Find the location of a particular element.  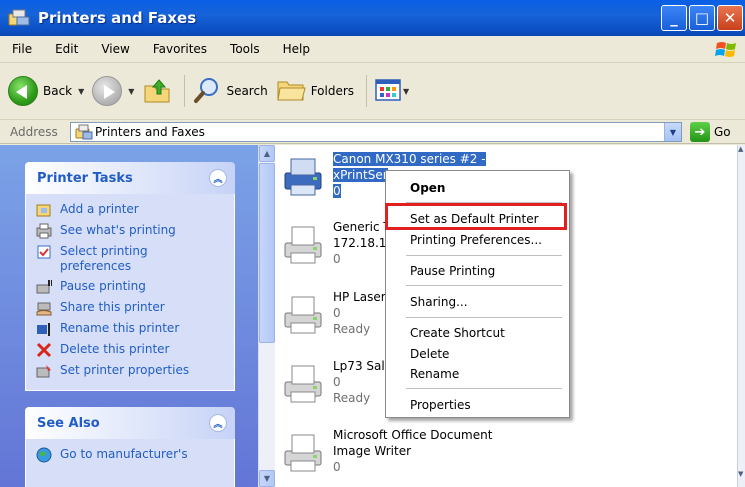

minimize-button: _ is located at coordinates (674, 18).